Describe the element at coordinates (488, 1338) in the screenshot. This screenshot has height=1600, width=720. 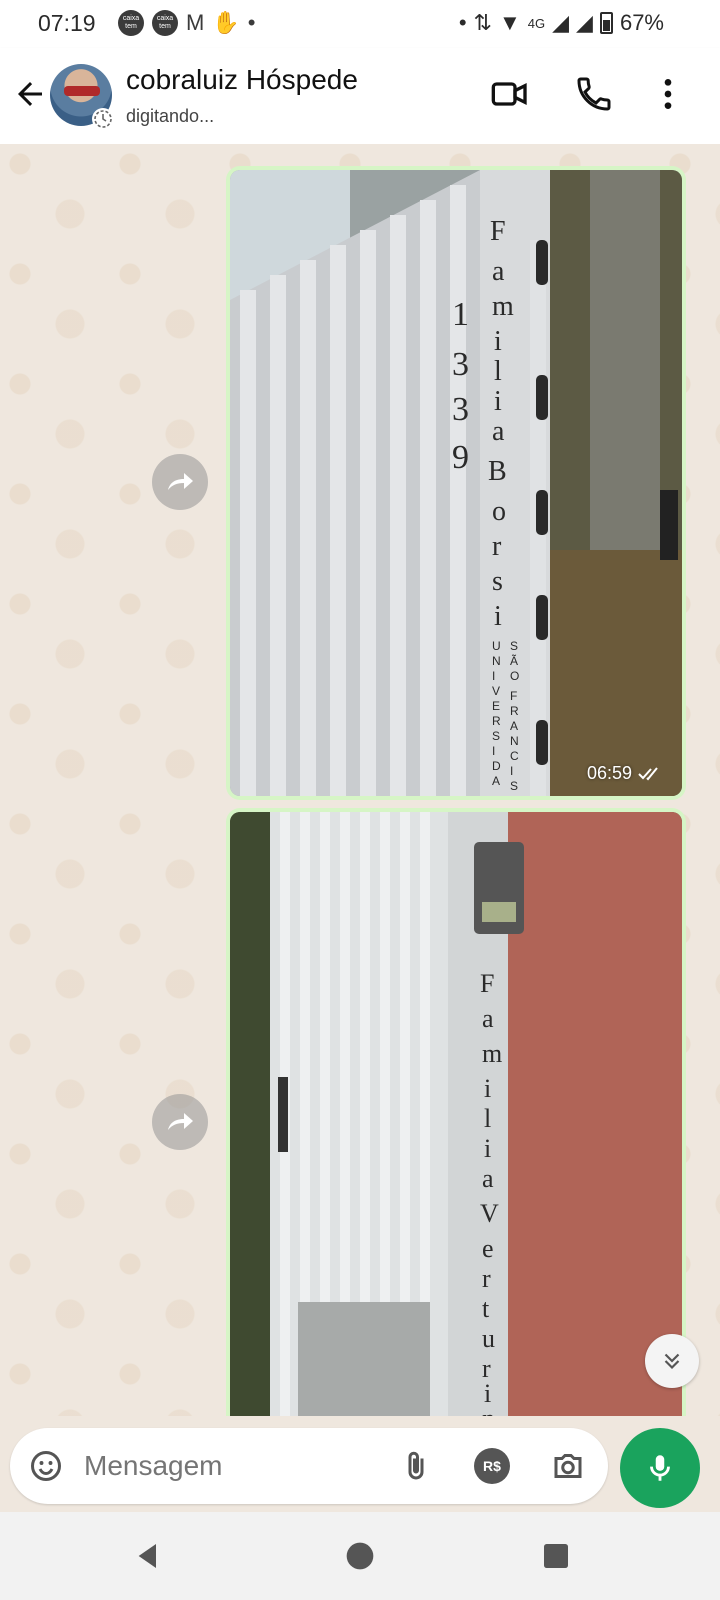
I see `svg-text: u` at that location.